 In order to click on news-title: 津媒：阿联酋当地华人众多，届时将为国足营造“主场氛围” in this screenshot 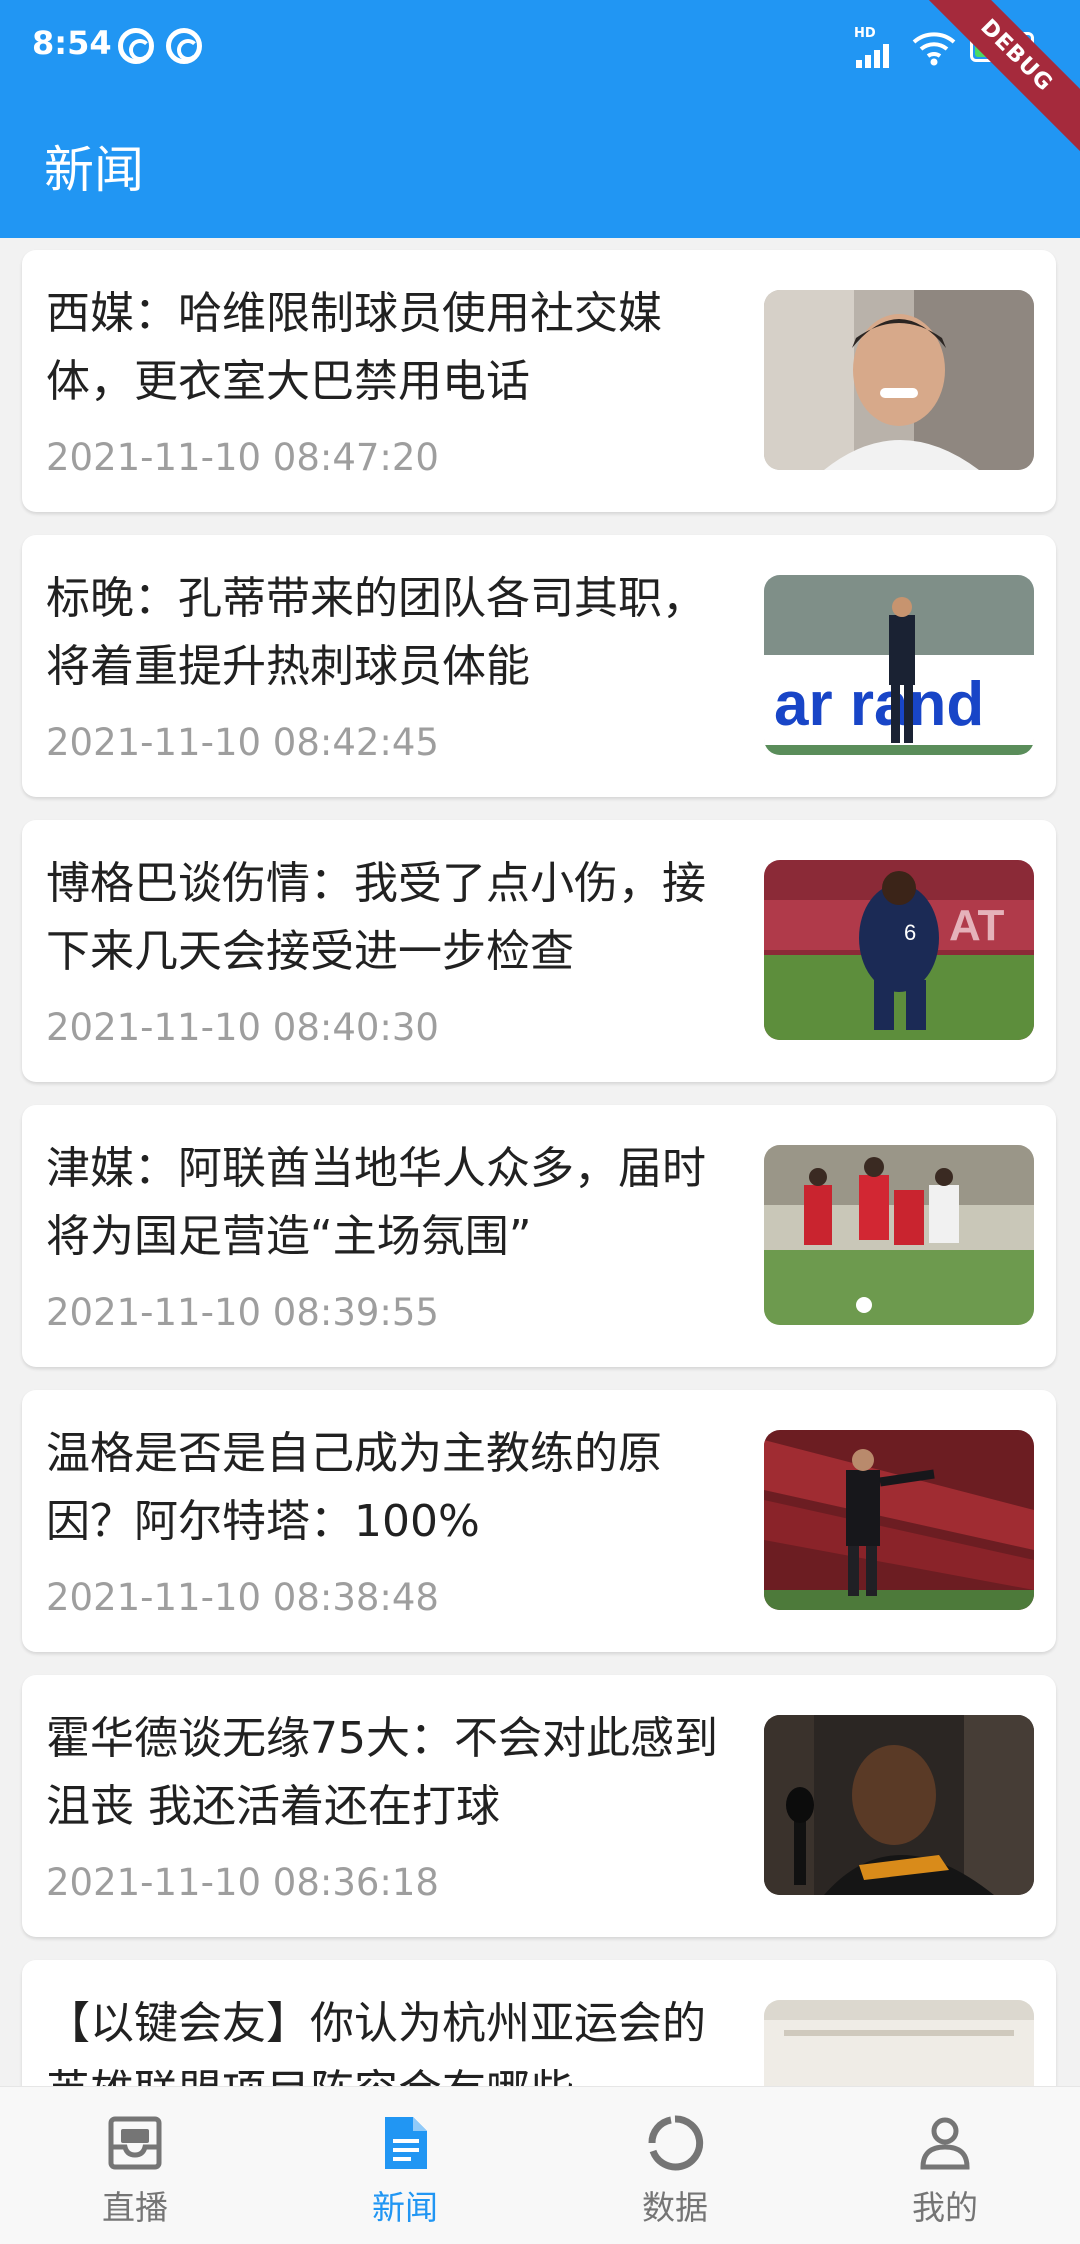, I will do `click(376, 1202)`.